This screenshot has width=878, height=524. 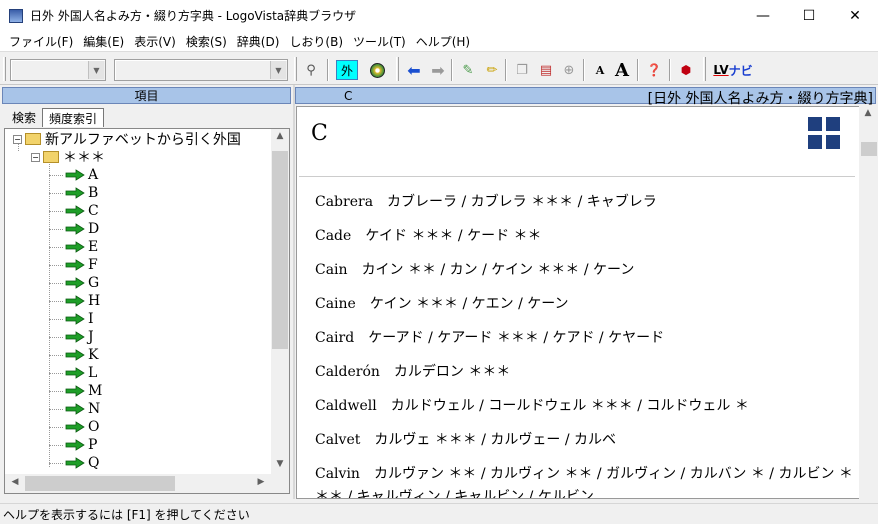 What do you see at coordinates (261, 482) in the screenshot?
I see `scroll-right-icon: ▶` at bounding box center [261, 482].